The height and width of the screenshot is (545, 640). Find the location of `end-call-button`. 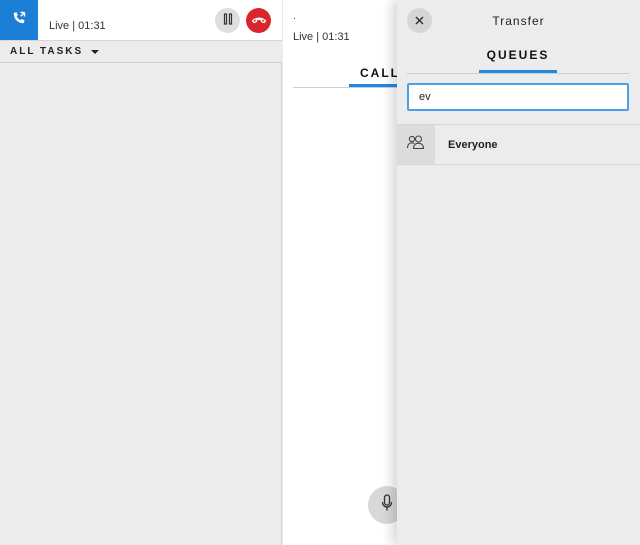

end-call-button is located at coordinates (258, 20).